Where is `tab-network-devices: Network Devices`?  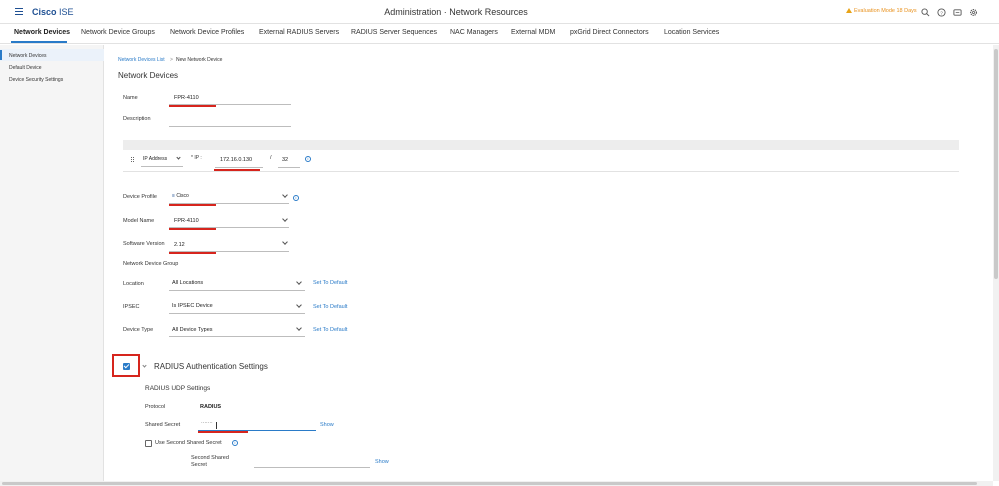 tab-network-devices: Network Devices is located at coordinates (42, 32).